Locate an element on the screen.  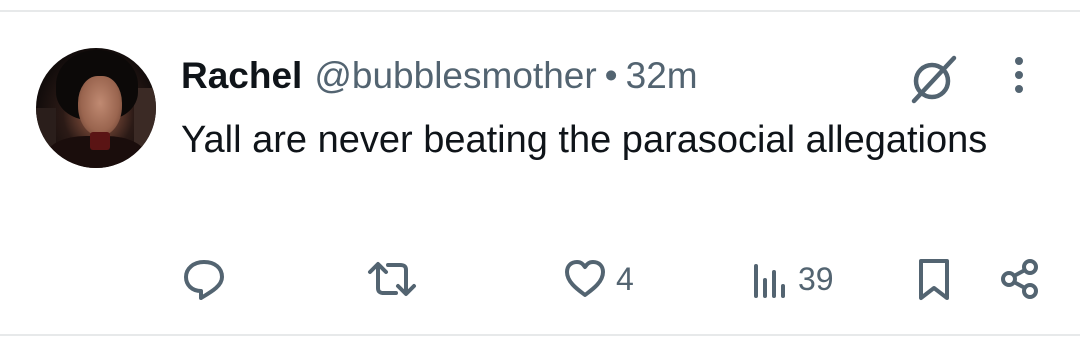
bookmark-button is located at coordinates (934, 279).